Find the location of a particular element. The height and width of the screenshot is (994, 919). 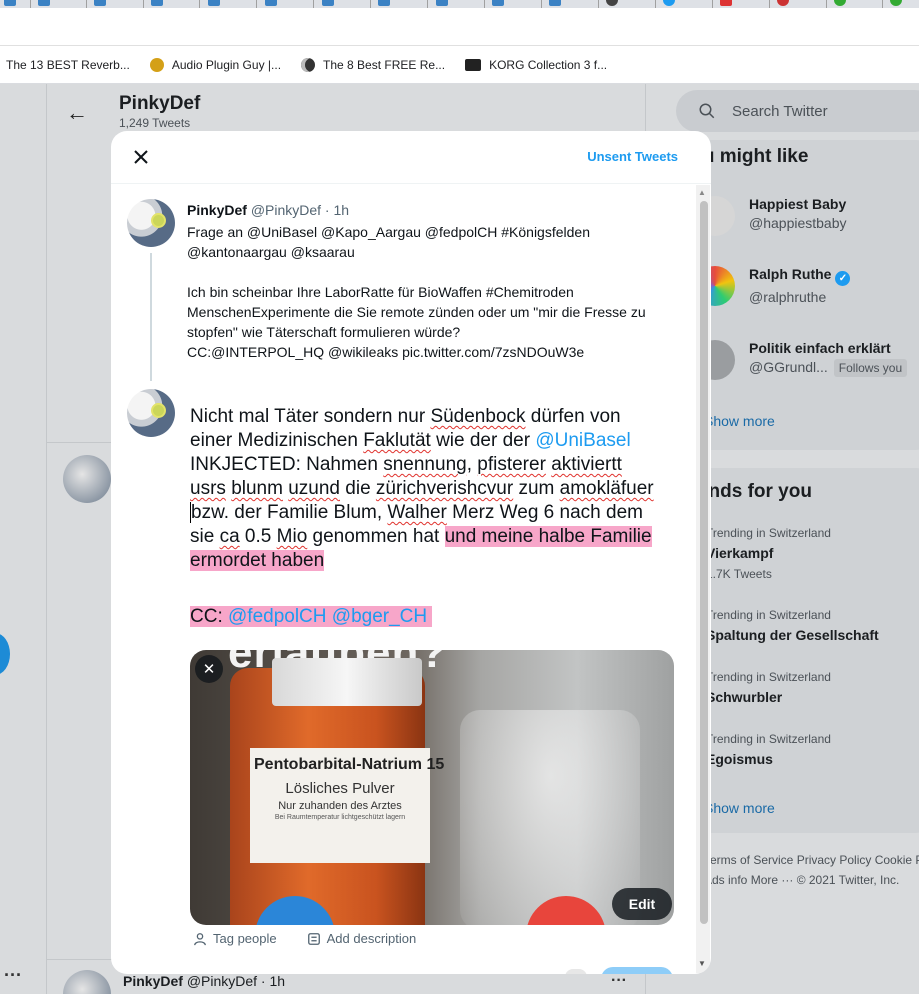

unsent-tweets-button: Unsent Tweets is located at coordinates (632, 156).